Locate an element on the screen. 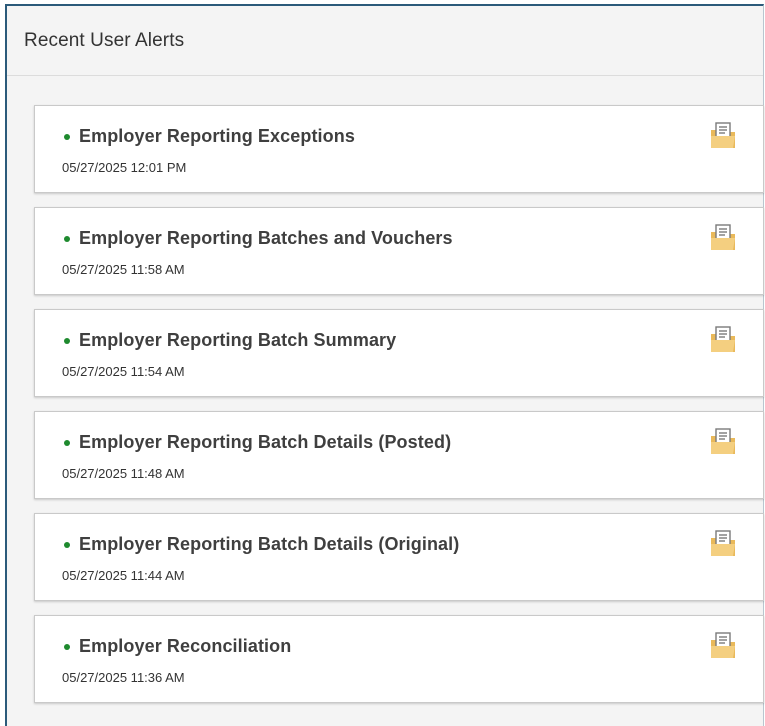  alert-title-row: Employer Reconciliation is located at coordinates (177, 646).